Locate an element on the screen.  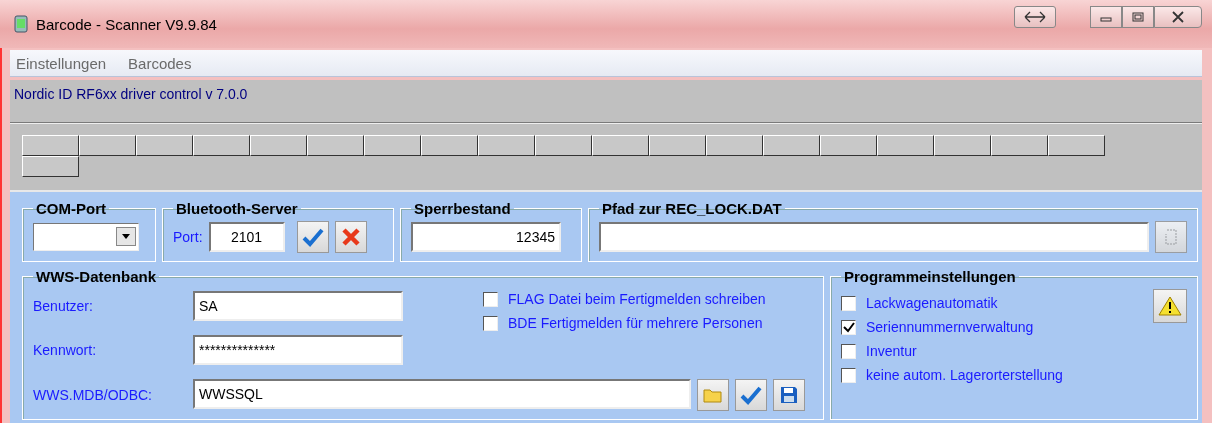
save-button is located at coordinates (789, 395).